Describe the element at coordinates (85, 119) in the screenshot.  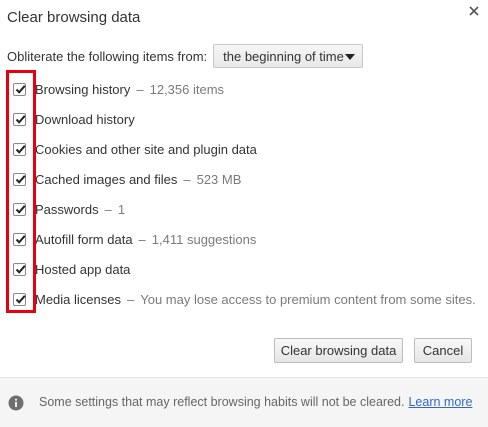
I see `item-label: Download history` at that location.